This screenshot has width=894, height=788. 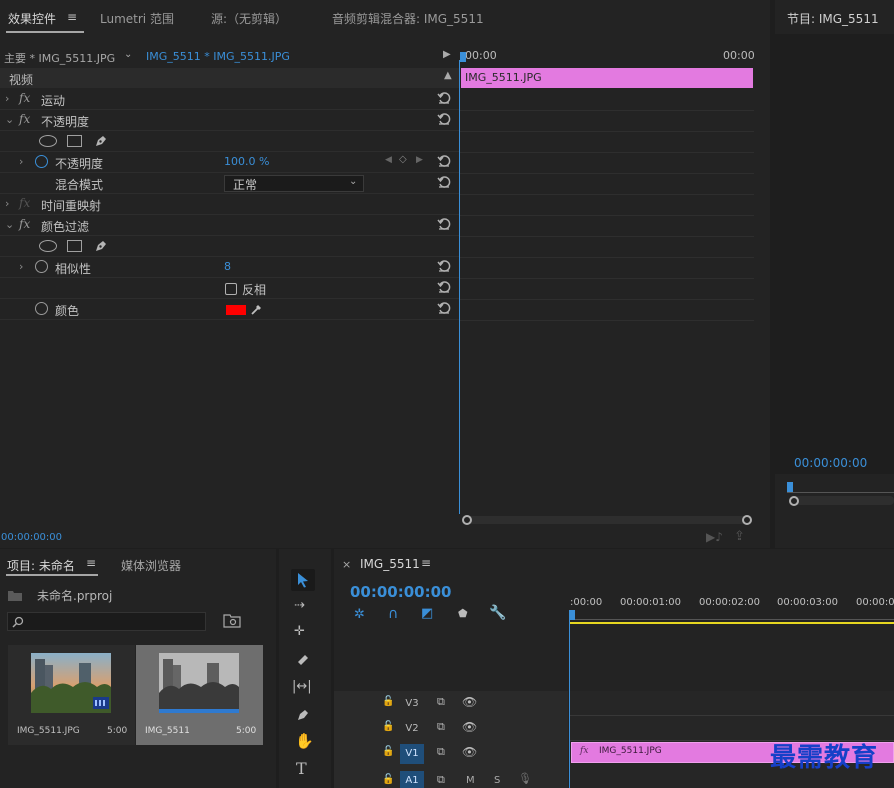 What do you see at coordinates (303, 660) in the screenshot?
I see `razor-tool-icon` at bounding box center [303, 660].